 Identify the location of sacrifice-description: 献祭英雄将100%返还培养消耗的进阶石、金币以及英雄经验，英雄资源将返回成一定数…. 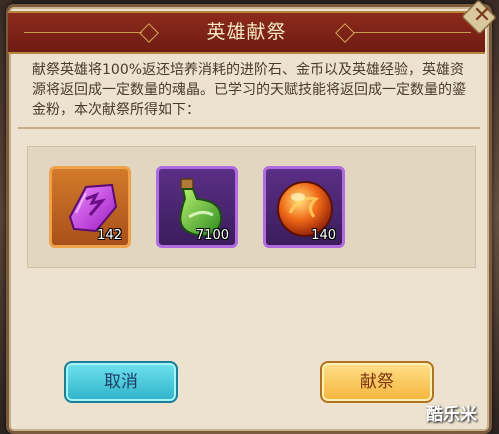
(249, 90).